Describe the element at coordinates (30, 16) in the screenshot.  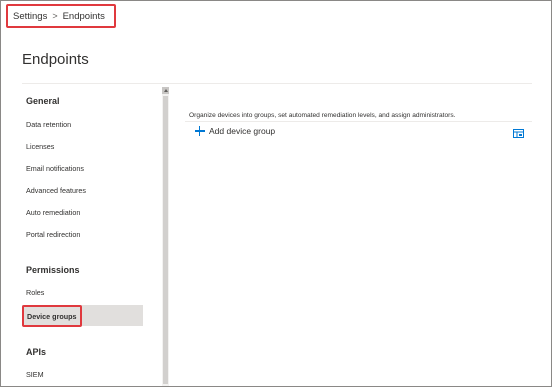
I see `breadcrumb-settings-link: Settings` at that location.